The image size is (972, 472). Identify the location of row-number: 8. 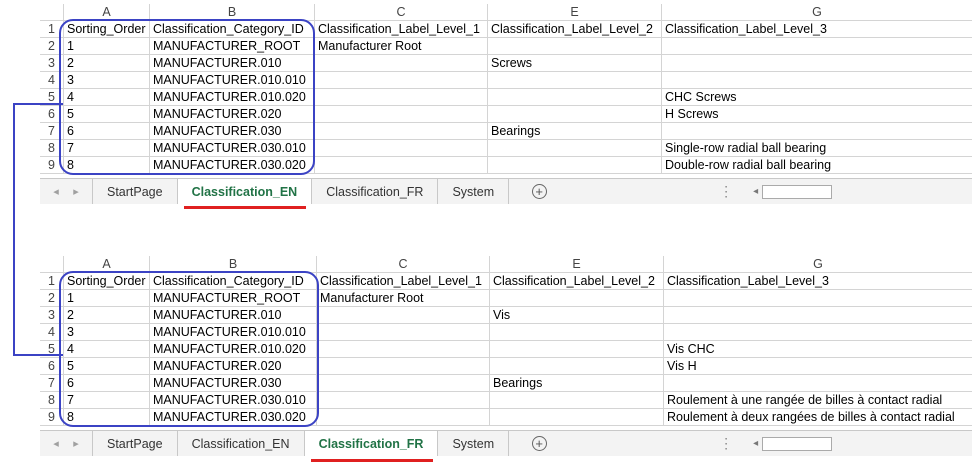
(52, 400).